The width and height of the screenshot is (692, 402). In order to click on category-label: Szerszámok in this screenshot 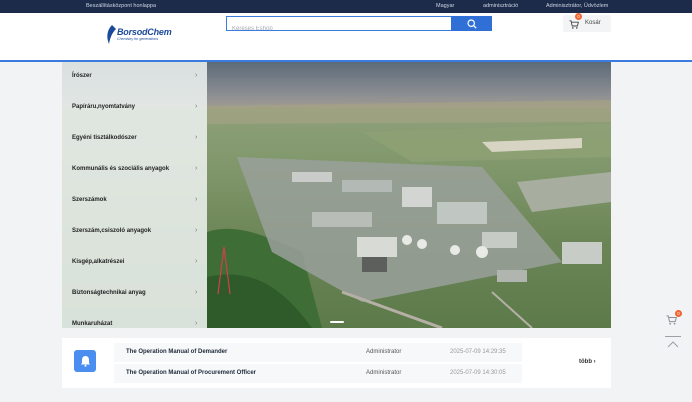, I will do `click(89, 200)`.